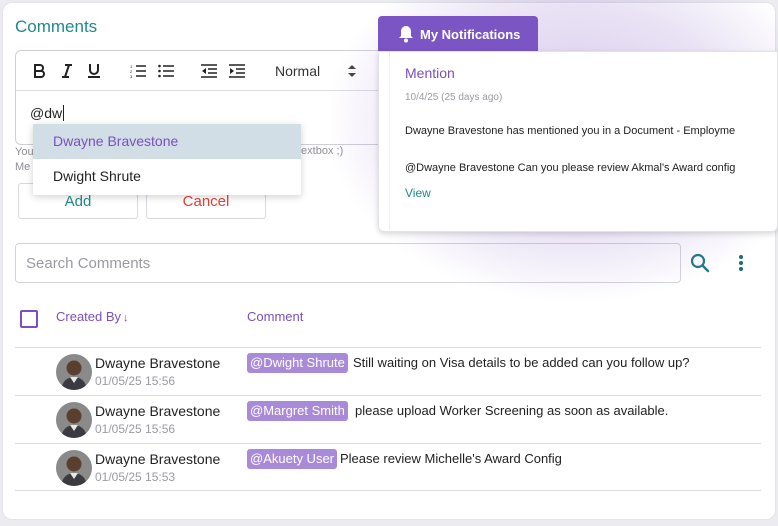 This screenshot has height=526, width=778. Describe the element at coordinates (167, 141) in the screenshot. I see `mention-option: Dwayne Bravestone` at that location.